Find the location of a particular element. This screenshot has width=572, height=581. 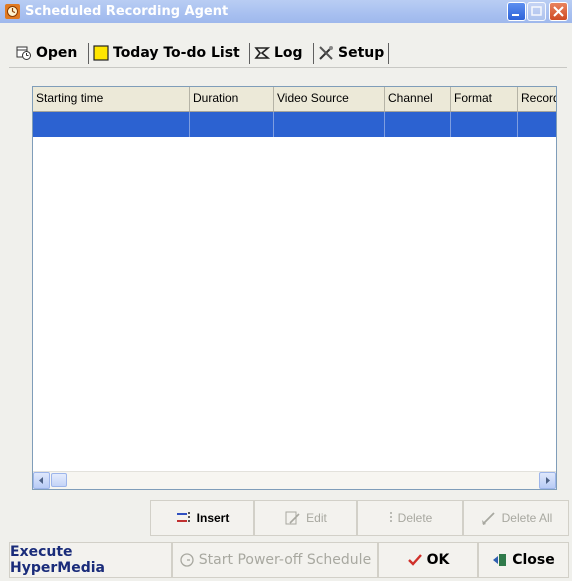

close-icon is located at coordinates (558, 11).